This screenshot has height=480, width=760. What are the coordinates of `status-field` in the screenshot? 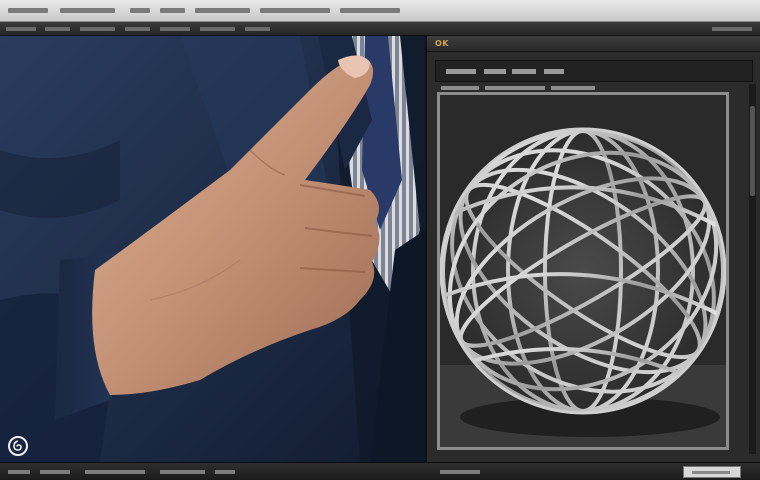 It's located at (712, 472).